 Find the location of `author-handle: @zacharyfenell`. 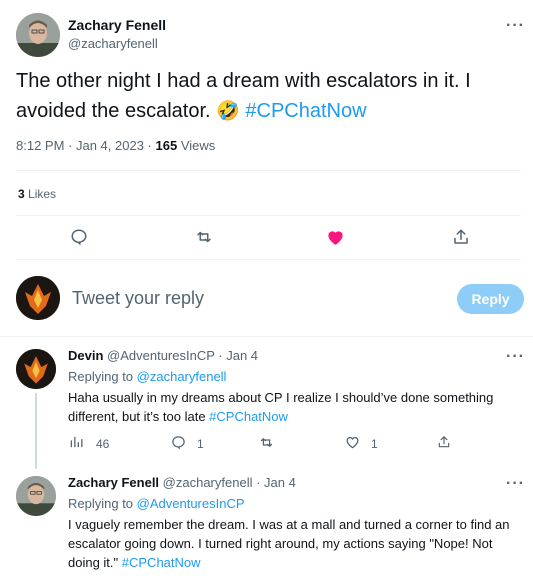

author-handle: @zacharyfenell is located at coordinates (113, 43).